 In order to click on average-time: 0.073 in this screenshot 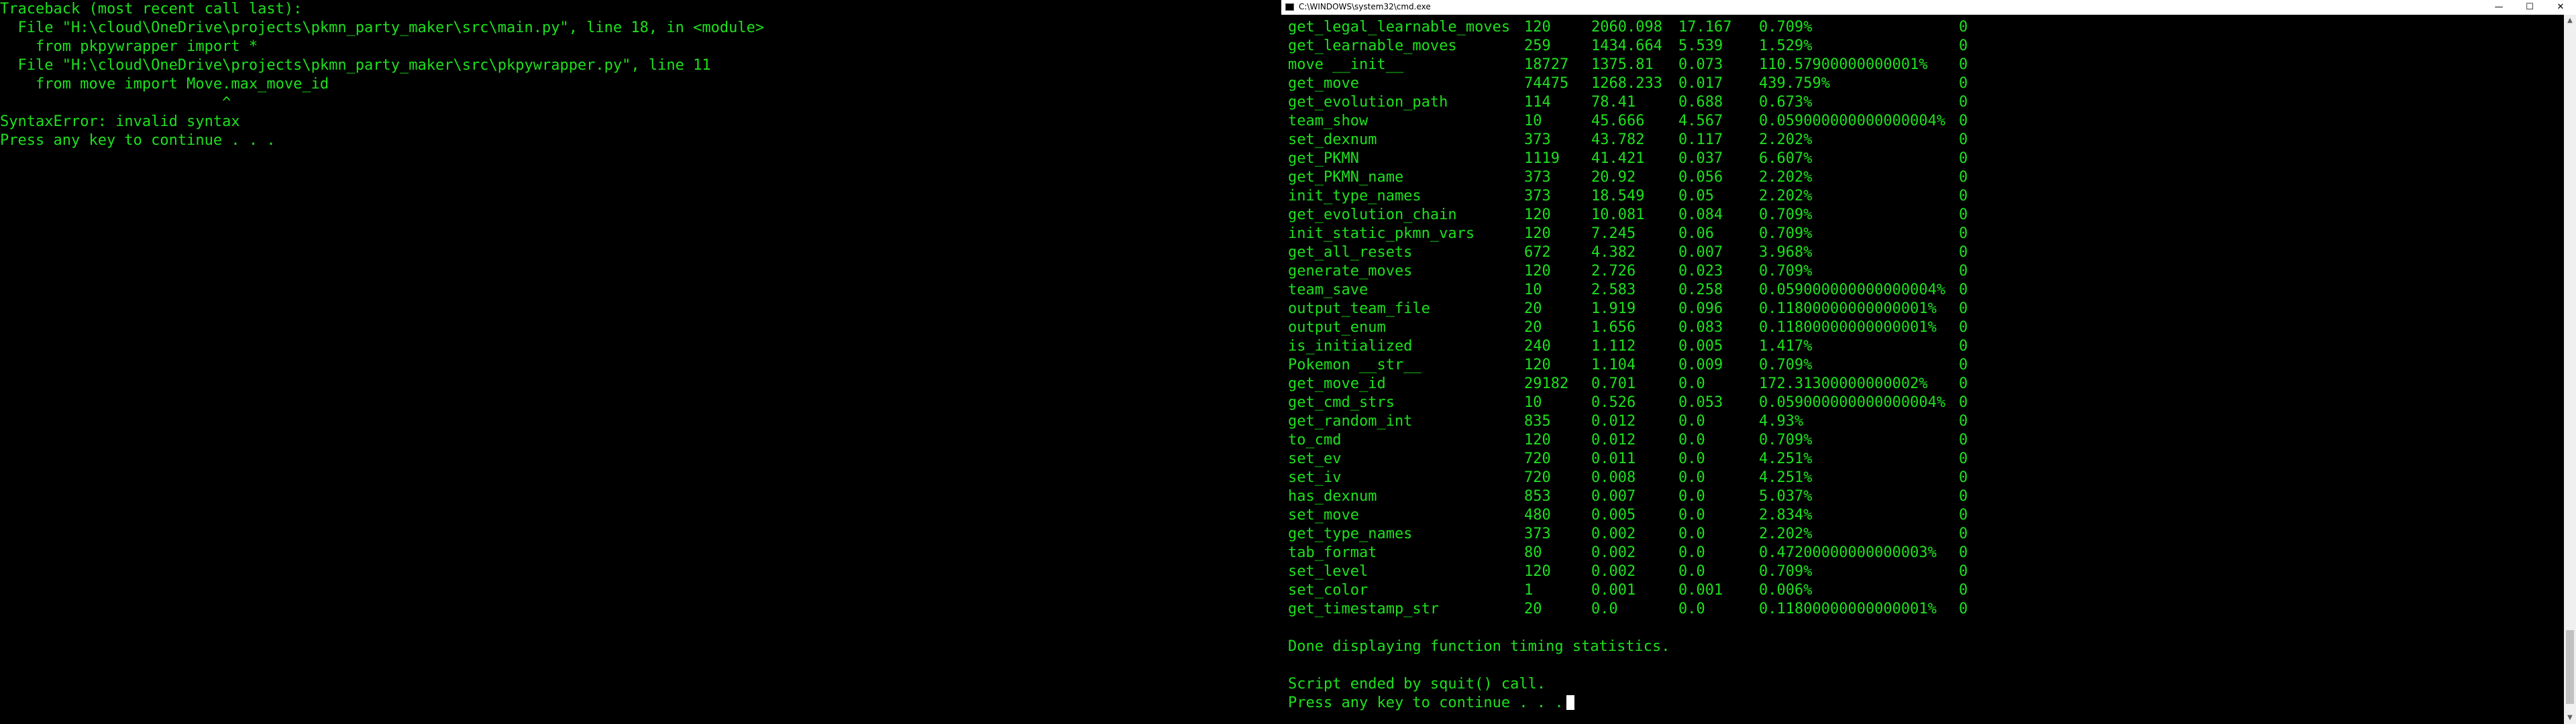, I will do `click(1700, 64)`.